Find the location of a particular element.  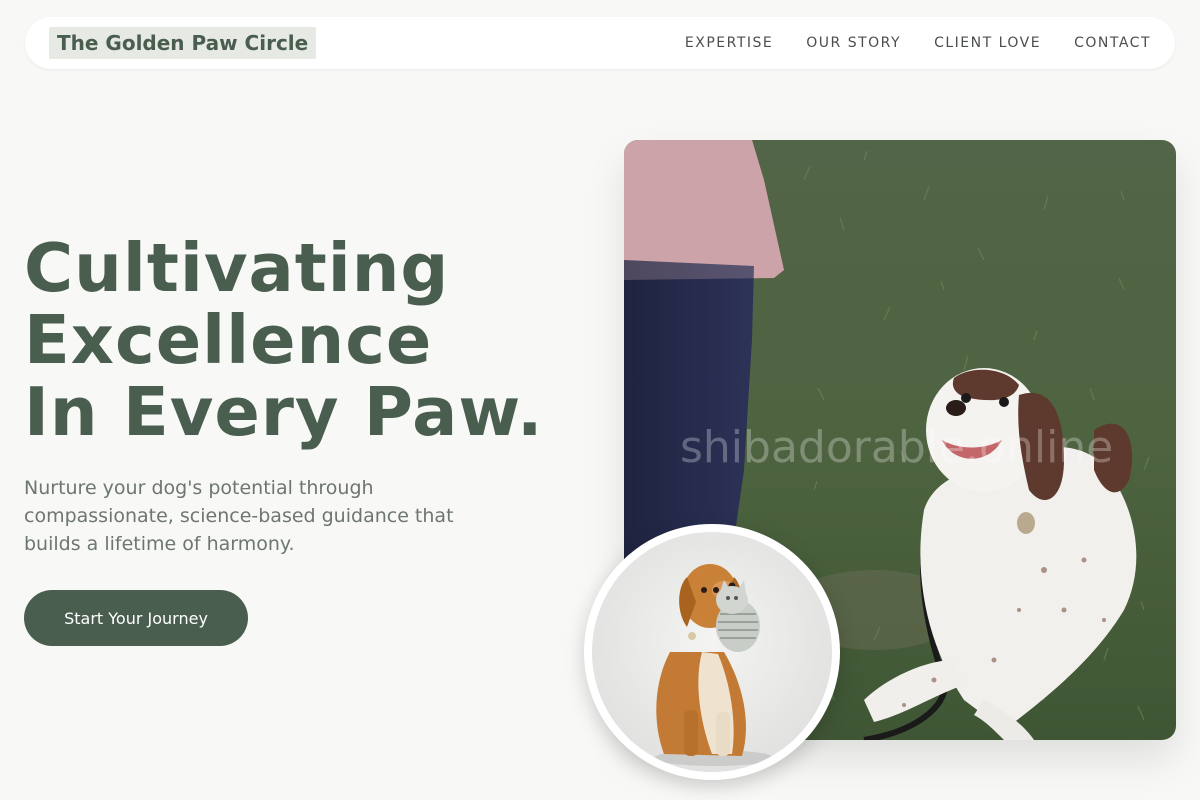

golden-dog-illustration is located at coordinates (712, 652).